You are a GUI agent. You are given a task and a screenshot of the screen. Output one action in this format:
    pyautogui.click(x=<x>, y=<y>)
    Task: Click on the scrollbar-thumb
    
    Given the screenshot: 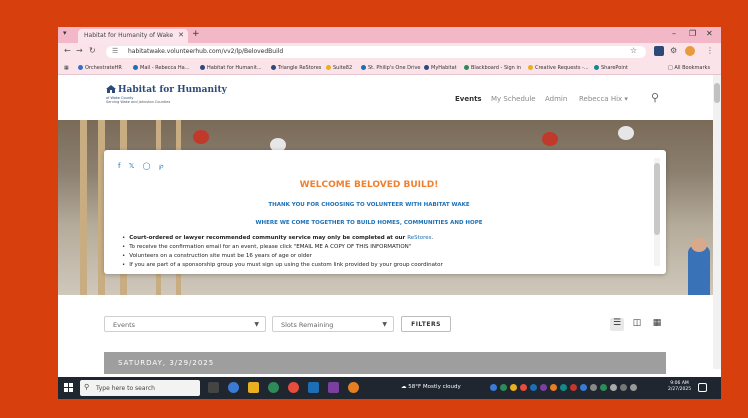 What is the action you would take?
    pyautogui.click(x=717, y=93)
    